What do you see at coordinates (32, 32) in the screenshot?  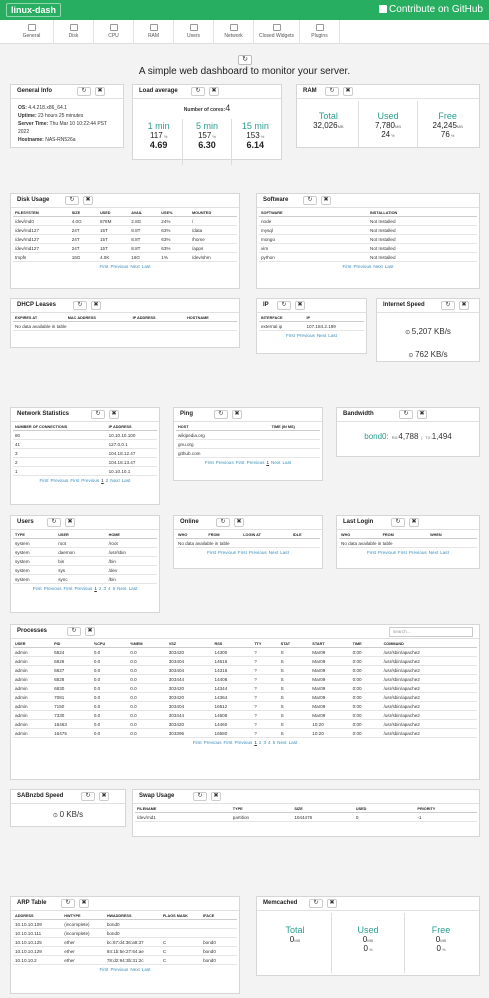 I see `nav-item-general: General` at bounding box center [32, 32].